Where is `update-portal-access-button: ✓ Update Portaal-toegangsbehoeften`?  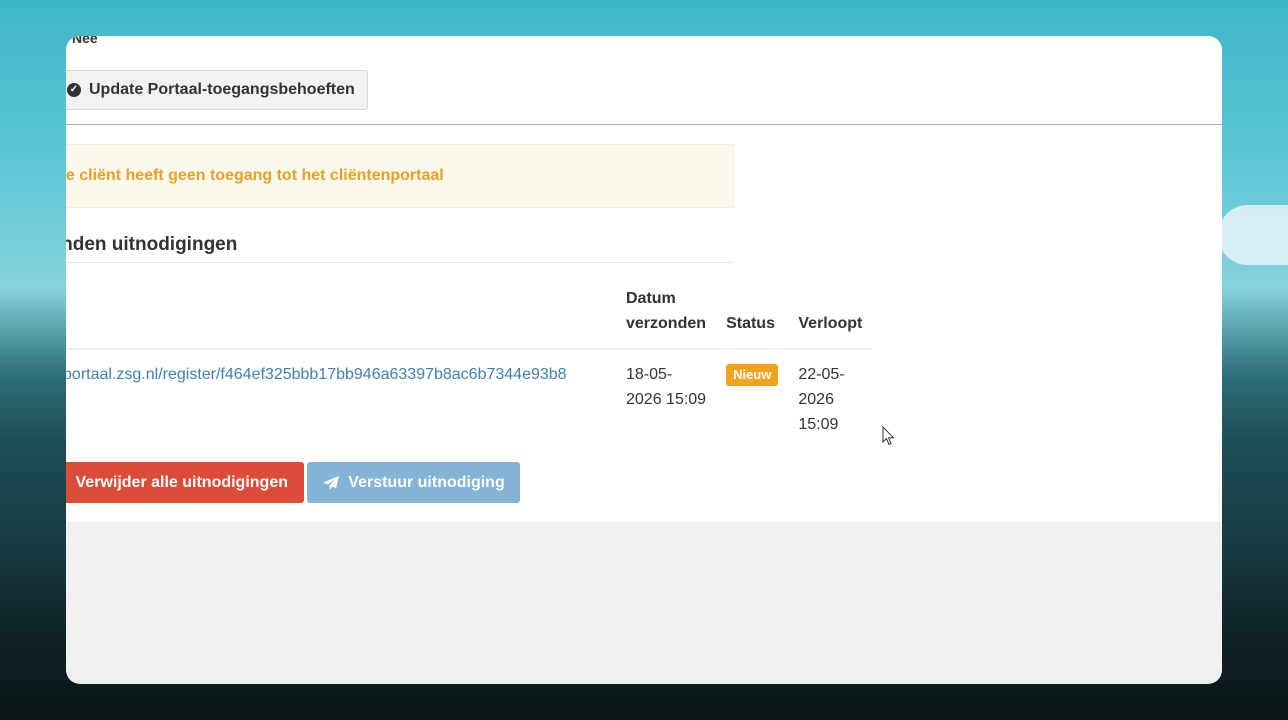 update-portal-access-button: ✓ Update Portaal-toegangsbehoeften is located at coordinates (217, 90).